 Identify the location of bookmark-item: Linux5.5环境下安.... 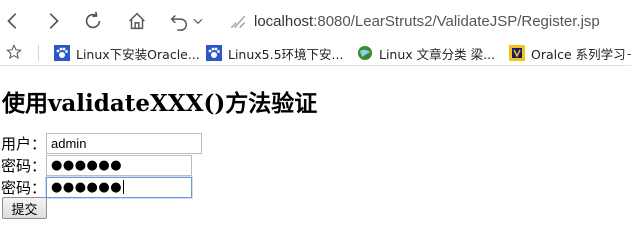
(274, 53).